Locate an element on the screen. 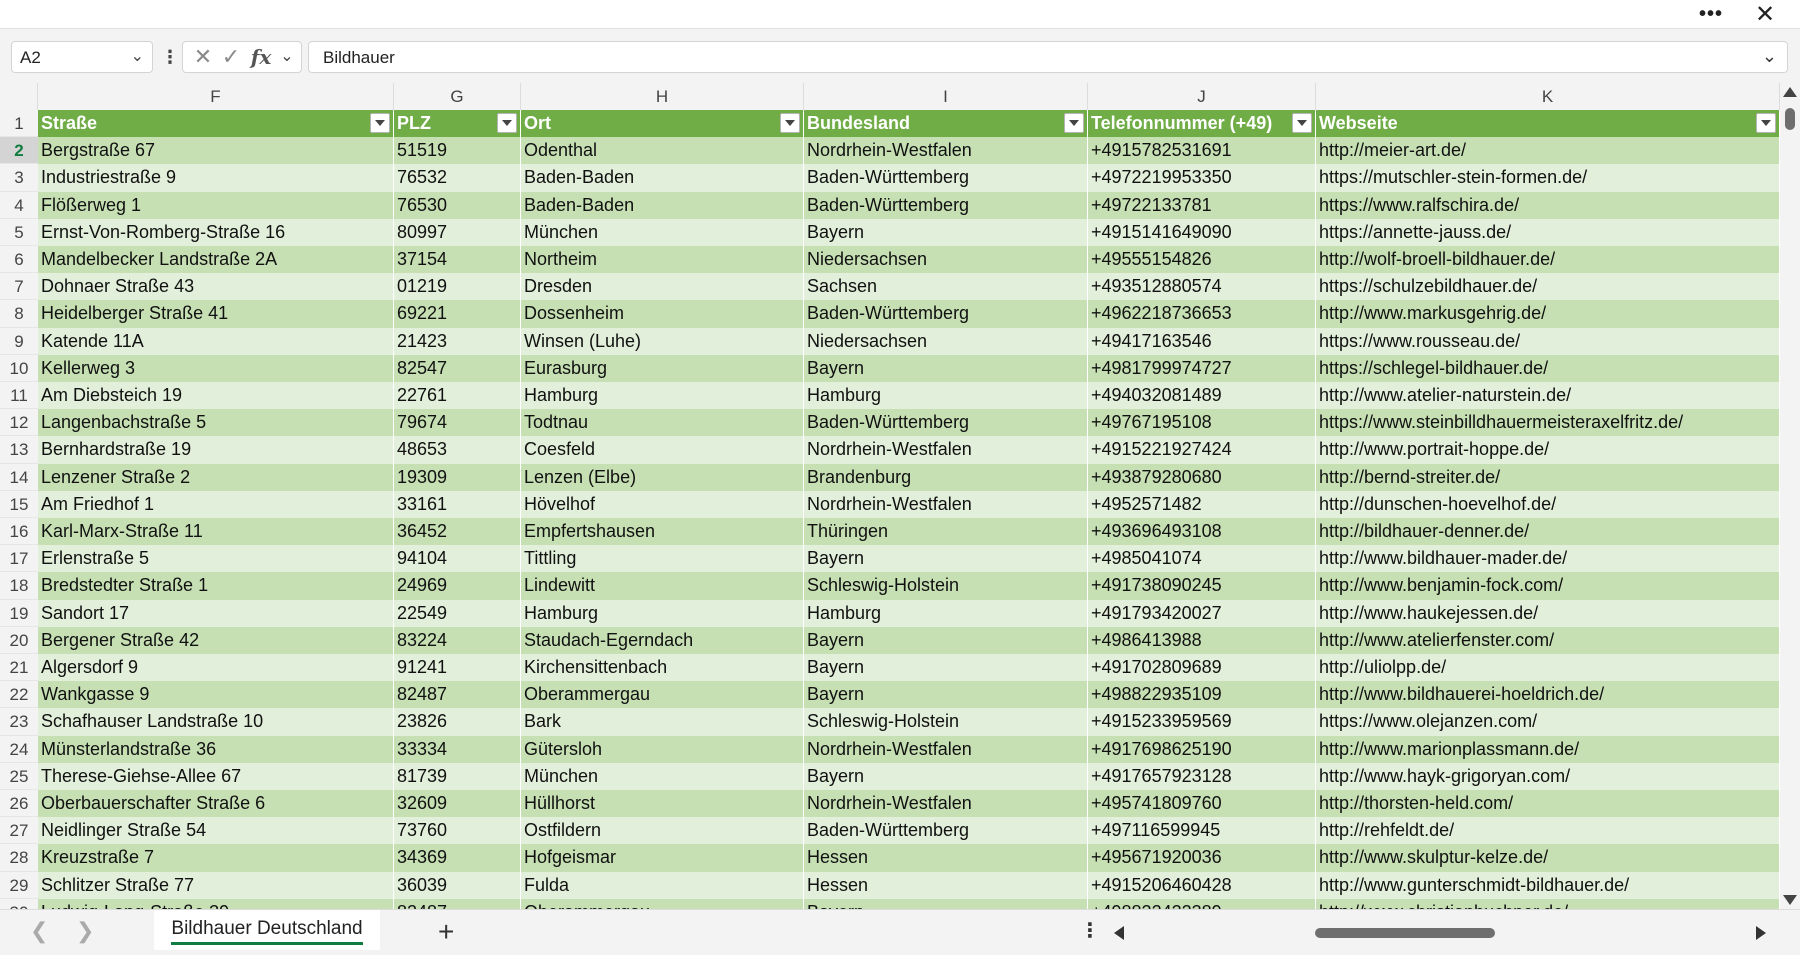  table-cell: Schlitzer Straße 77 is located at coordinates (216, 885).